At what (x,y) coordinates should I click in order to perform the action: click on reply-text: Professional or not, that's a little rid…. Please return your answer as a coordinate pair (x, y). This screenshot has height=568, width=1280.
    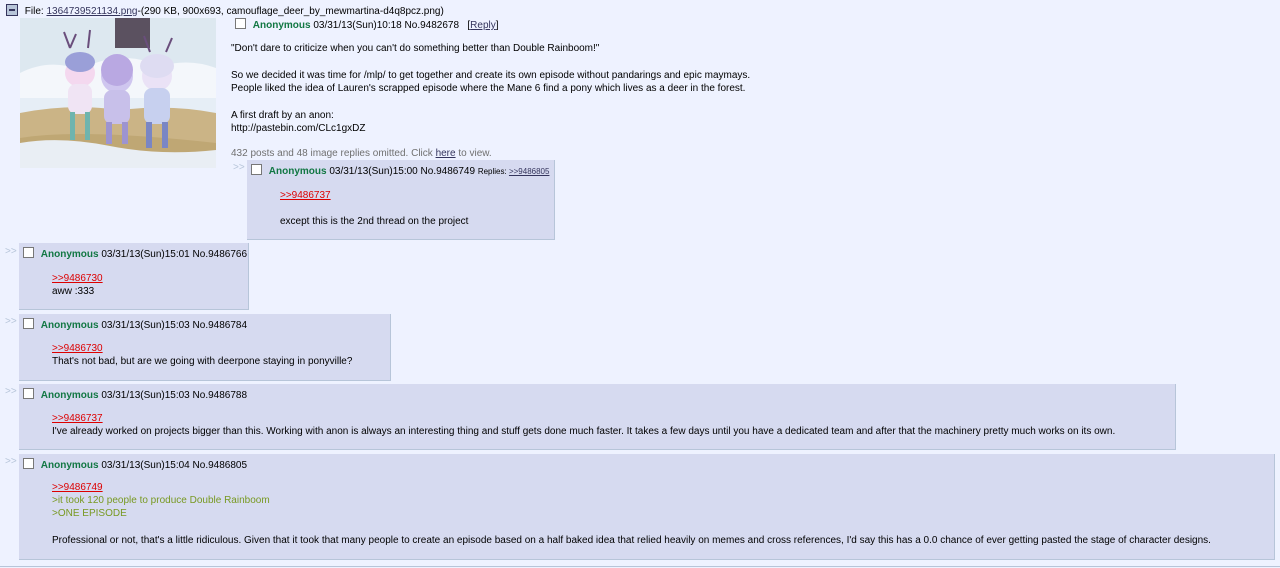
    Looking at the image, I should click on (631, 540).